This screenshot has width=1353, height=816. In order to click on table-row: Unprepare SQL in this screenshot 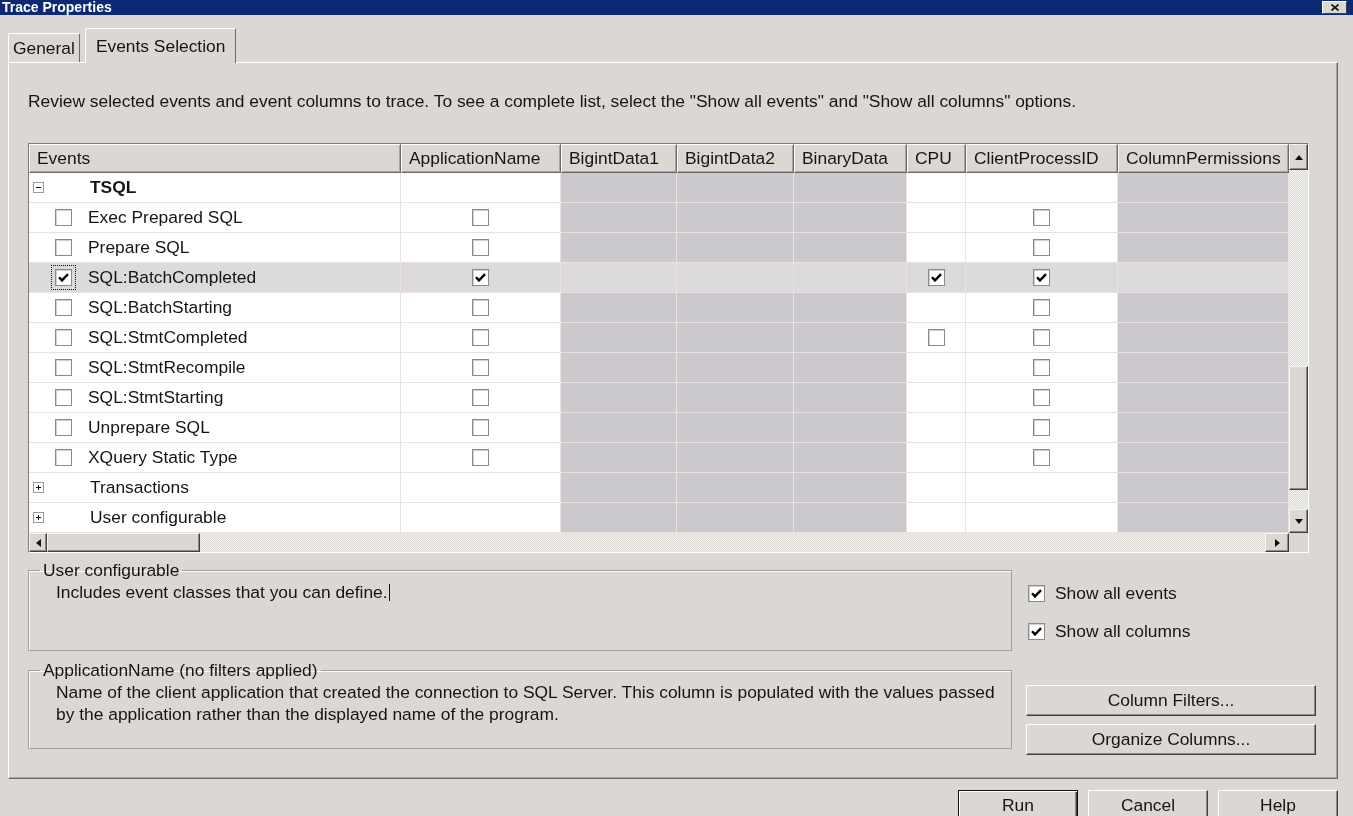, I will do `click(659, 428)`.